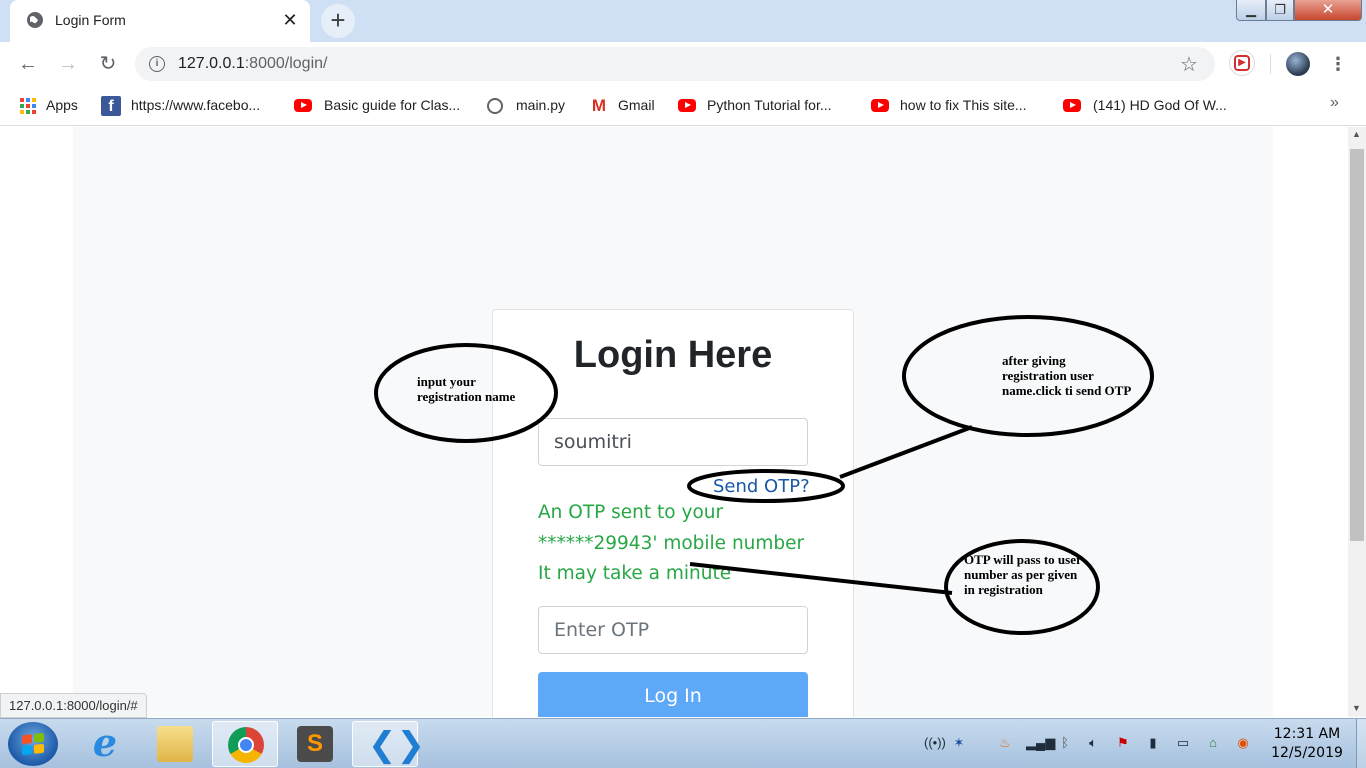 The height and width of the screenshot is (768, 1366). Describe the element at coordinates (90, 20) in the screenshot. I see `tab-title: Login Form` at that location.